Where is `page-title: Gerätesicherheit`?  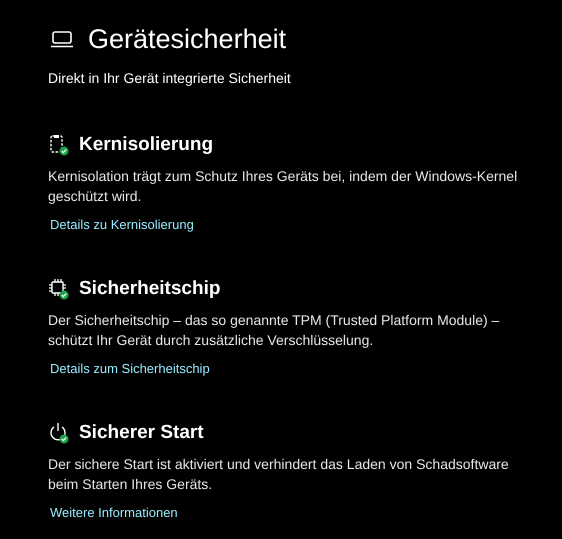
page-title: Gerätesicherheit is located at coordinates (187, 39).